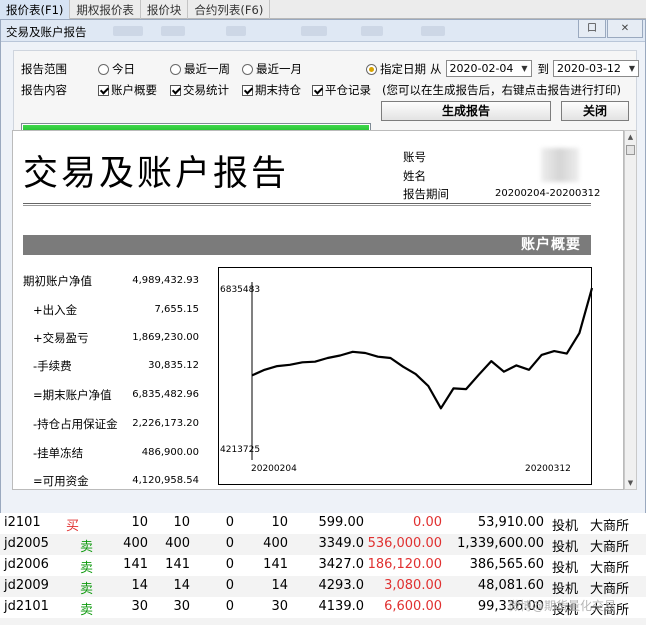 This screenshot has height=625, width=646. I want to click on summary-label: 期初账户净值, so click(57, 281).